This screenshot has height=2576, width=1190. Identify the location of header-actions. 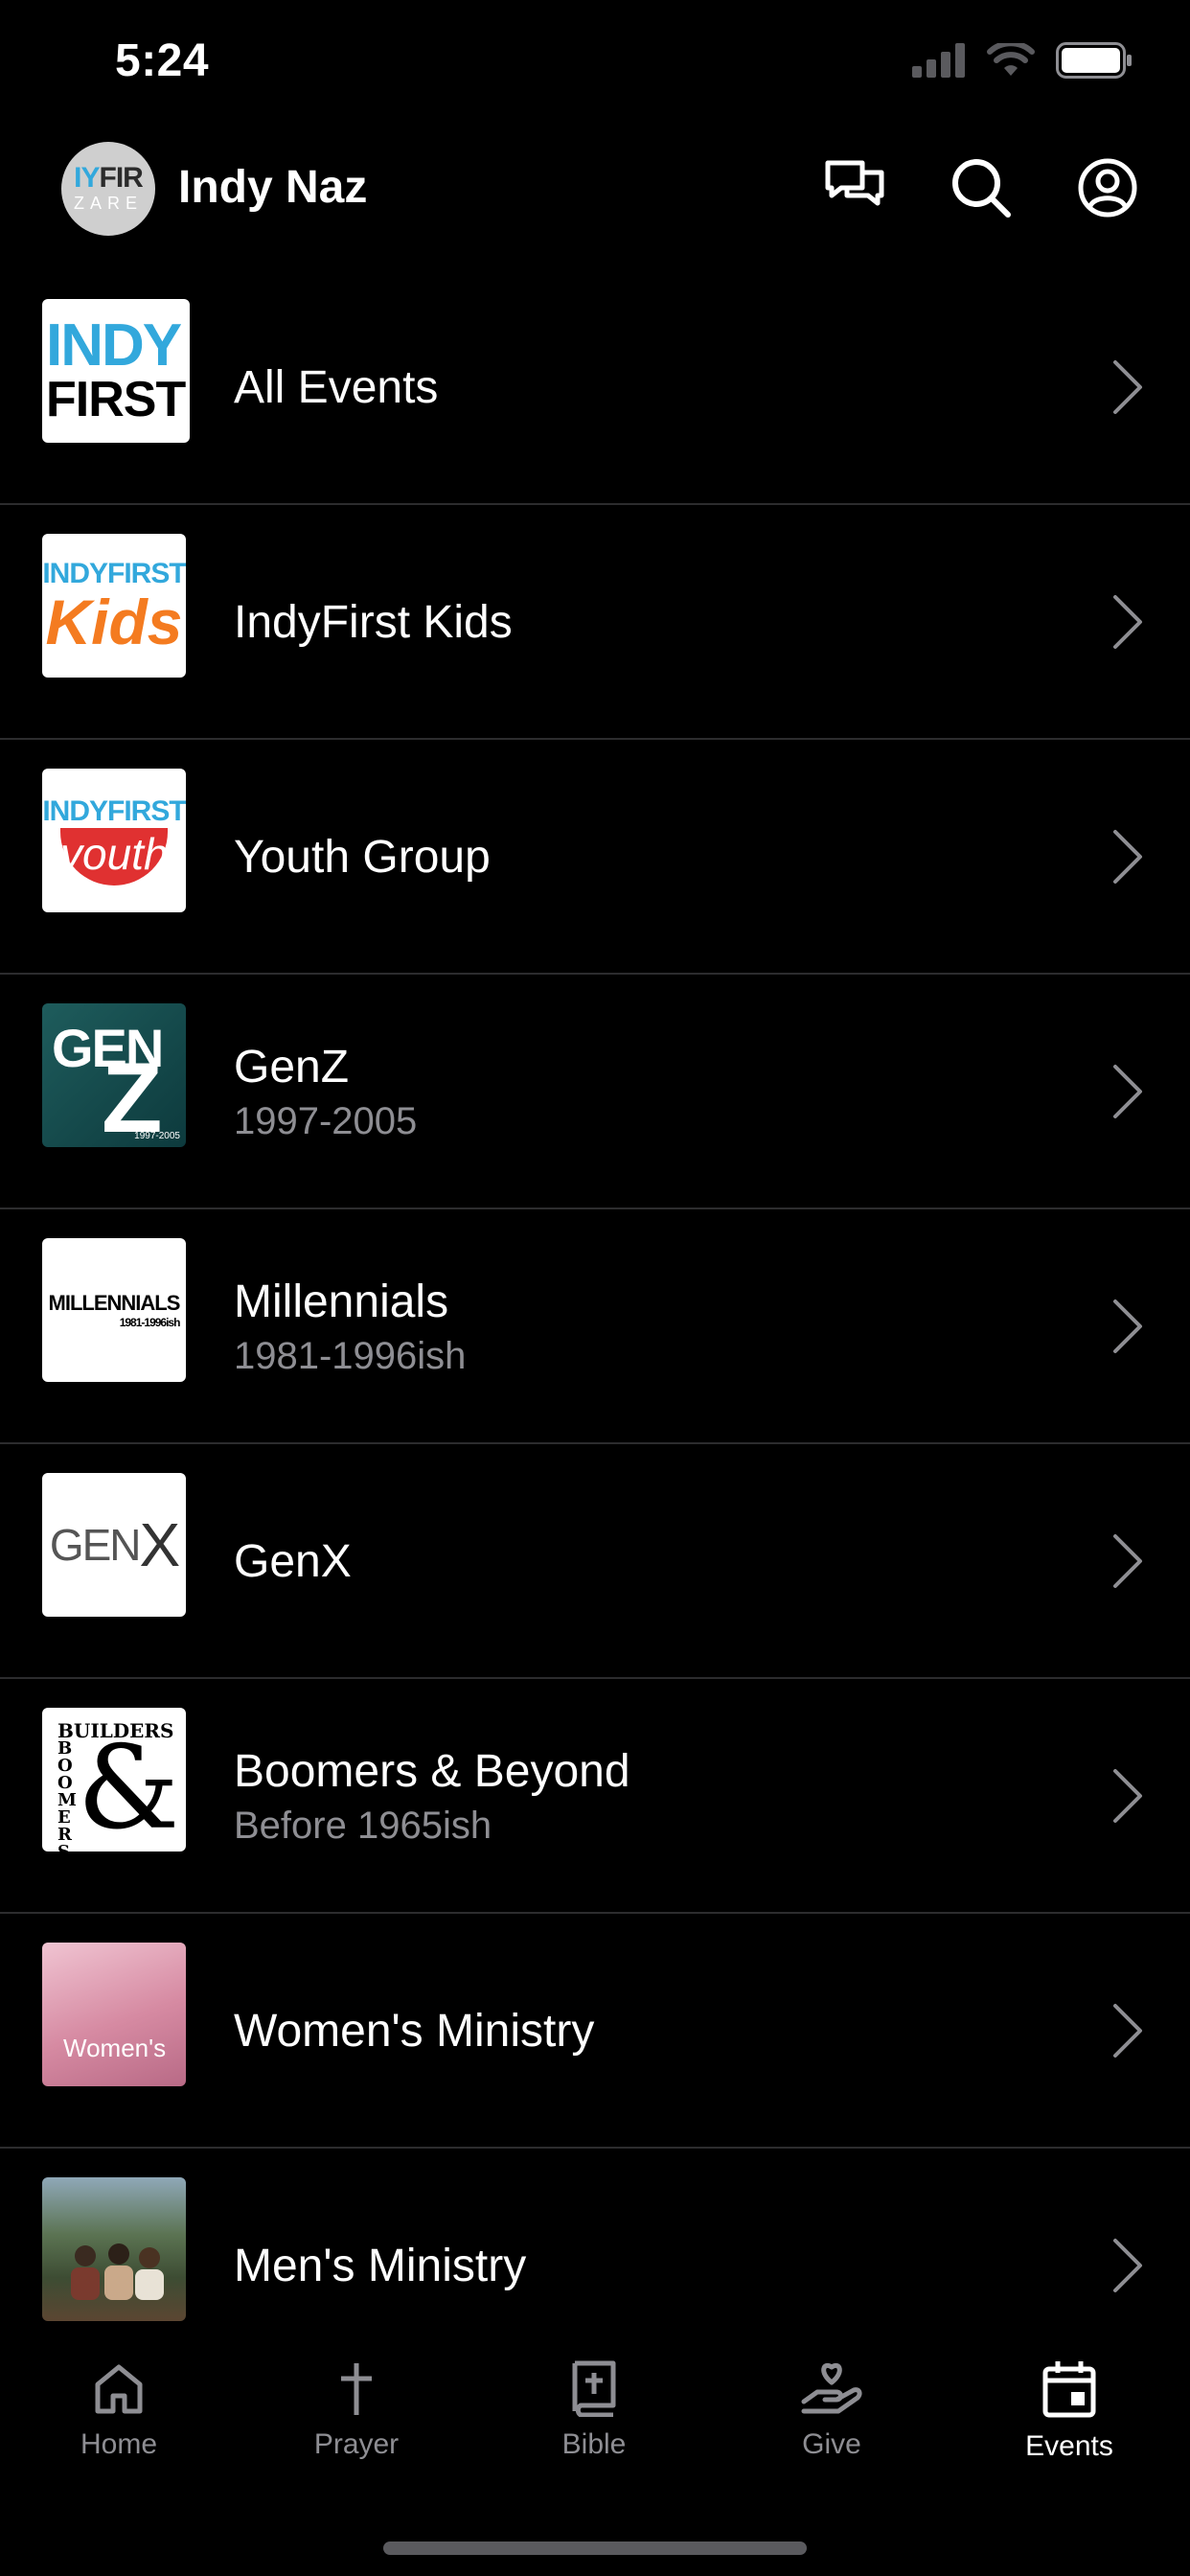
(981, 187).